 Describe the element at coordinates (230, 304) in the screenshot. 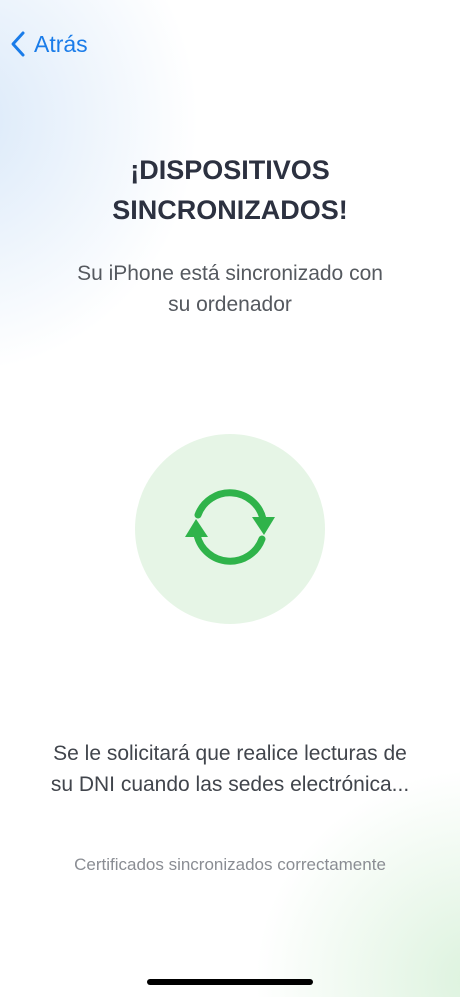

I see `subtitle-line-2: su ordenador` at that location.